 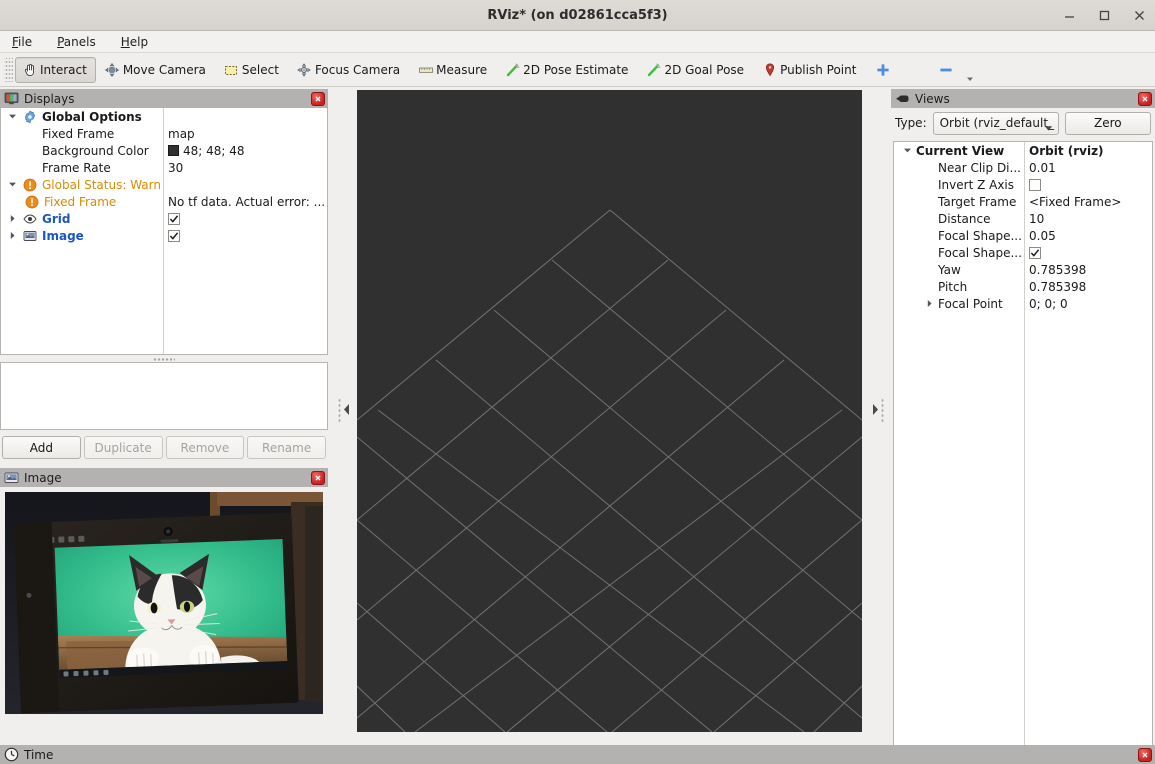 I want to click on tool-2d-goal-pose: 2D Goal Pose, so click(x=696, y=70).